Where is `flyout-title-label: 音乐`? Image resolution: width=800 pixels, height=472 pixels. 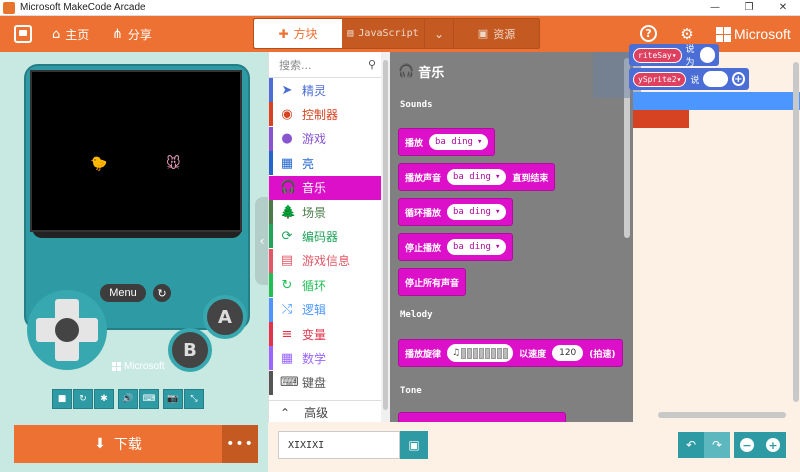
flyout-title-label: 音乐 is located at coordinates (431, 73).